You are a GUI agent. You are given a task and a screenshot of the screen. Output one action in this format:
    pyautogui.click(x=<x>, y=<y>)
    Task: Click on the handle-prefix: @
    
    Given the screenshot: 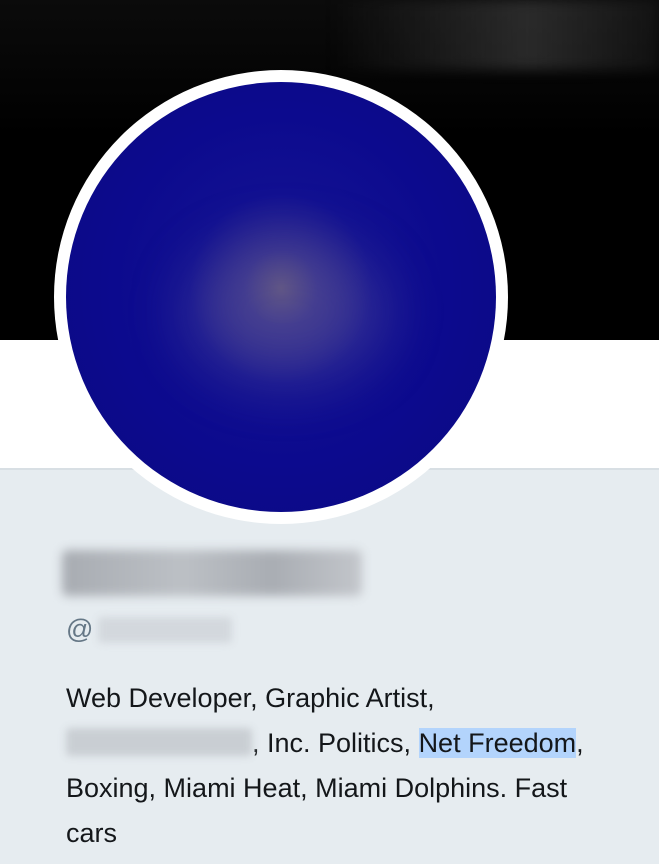 What is the action you would take?
    pyautogui.click(x=80, y=629)
    